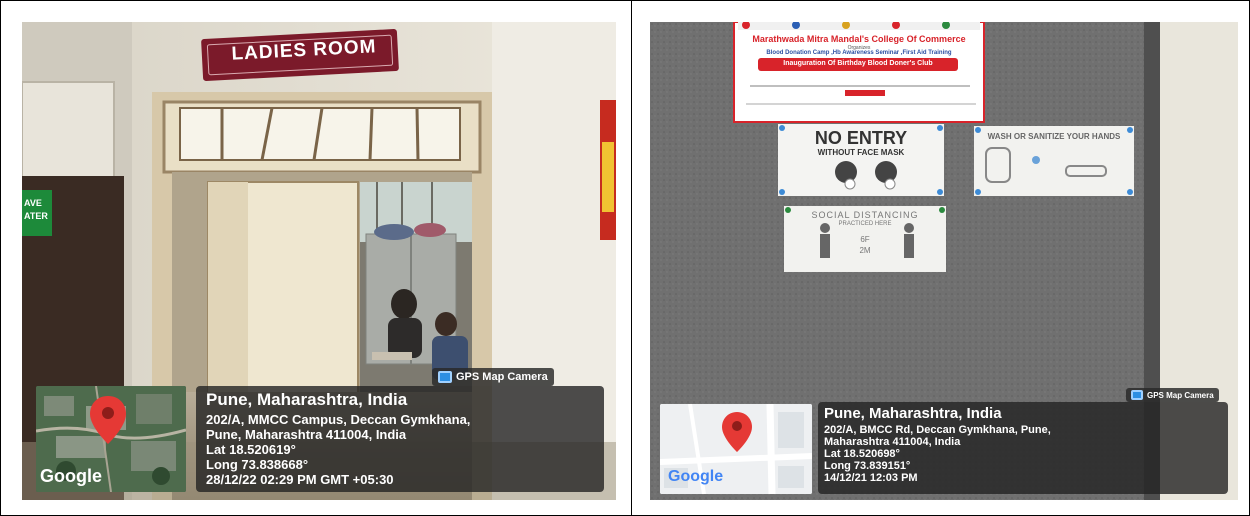 The height and width of the screenshot is (516, 1250). What do you see at coordinates (867, 466) in the screenshot?
I see `longitude: Long 73.839151°` at bounding box center [867, 466].